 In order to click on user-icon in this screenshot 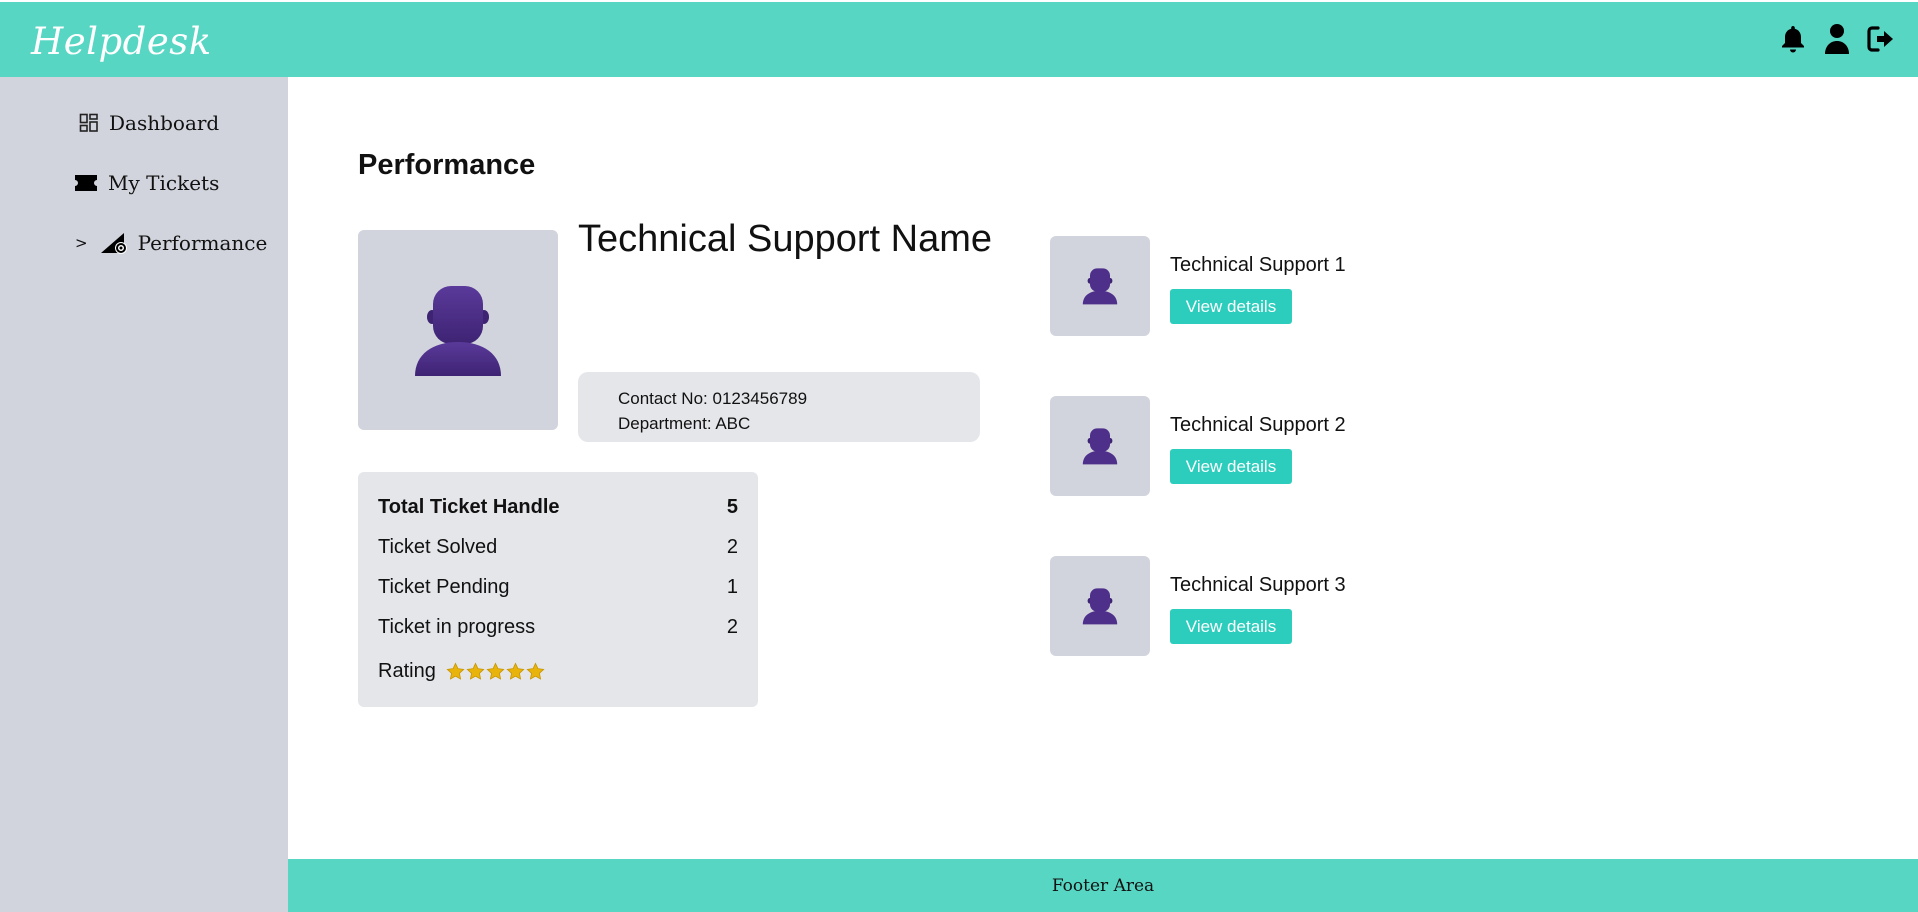, I will do `click(1837, 39)`.